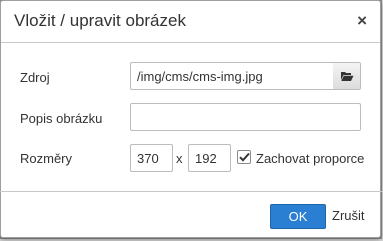  I want to click on source-input, so click(232, 76).